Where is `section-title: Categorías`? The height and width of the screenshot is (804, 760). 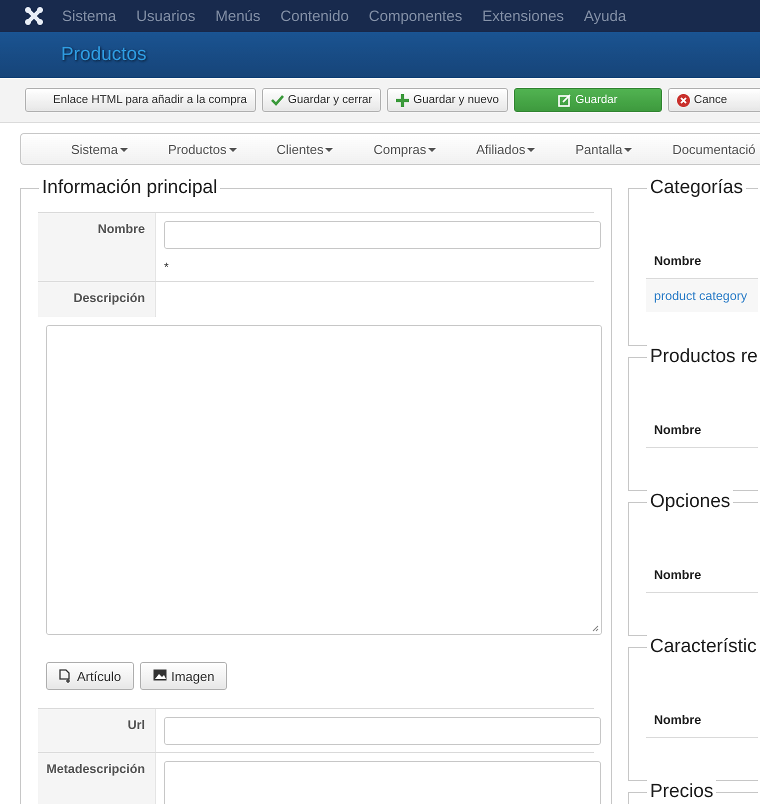
section-title: Categorías is located at coordinates (696, 188).